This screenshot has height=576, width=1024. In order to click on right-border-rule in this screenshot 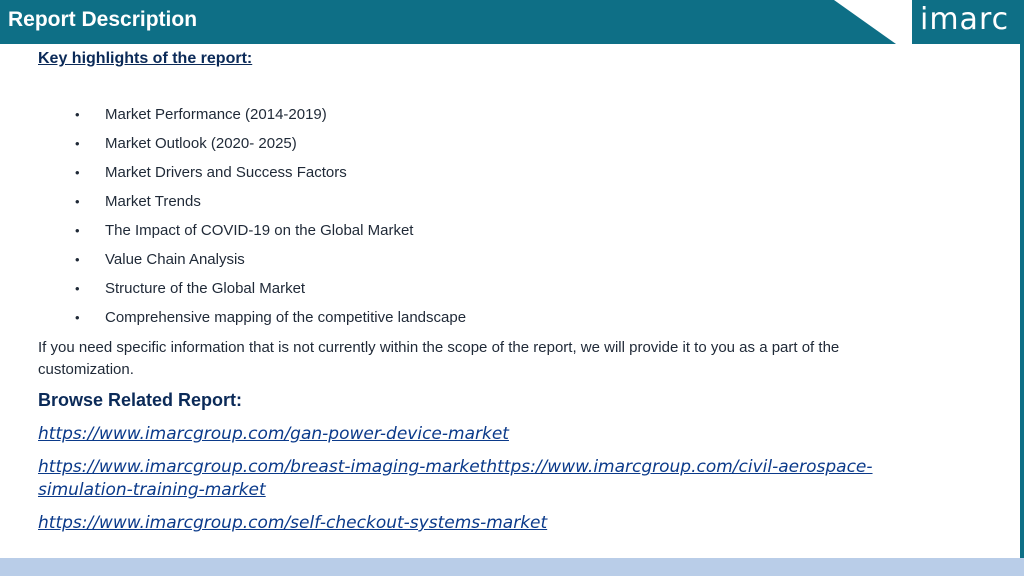, I will do `click(1022, 302)`.